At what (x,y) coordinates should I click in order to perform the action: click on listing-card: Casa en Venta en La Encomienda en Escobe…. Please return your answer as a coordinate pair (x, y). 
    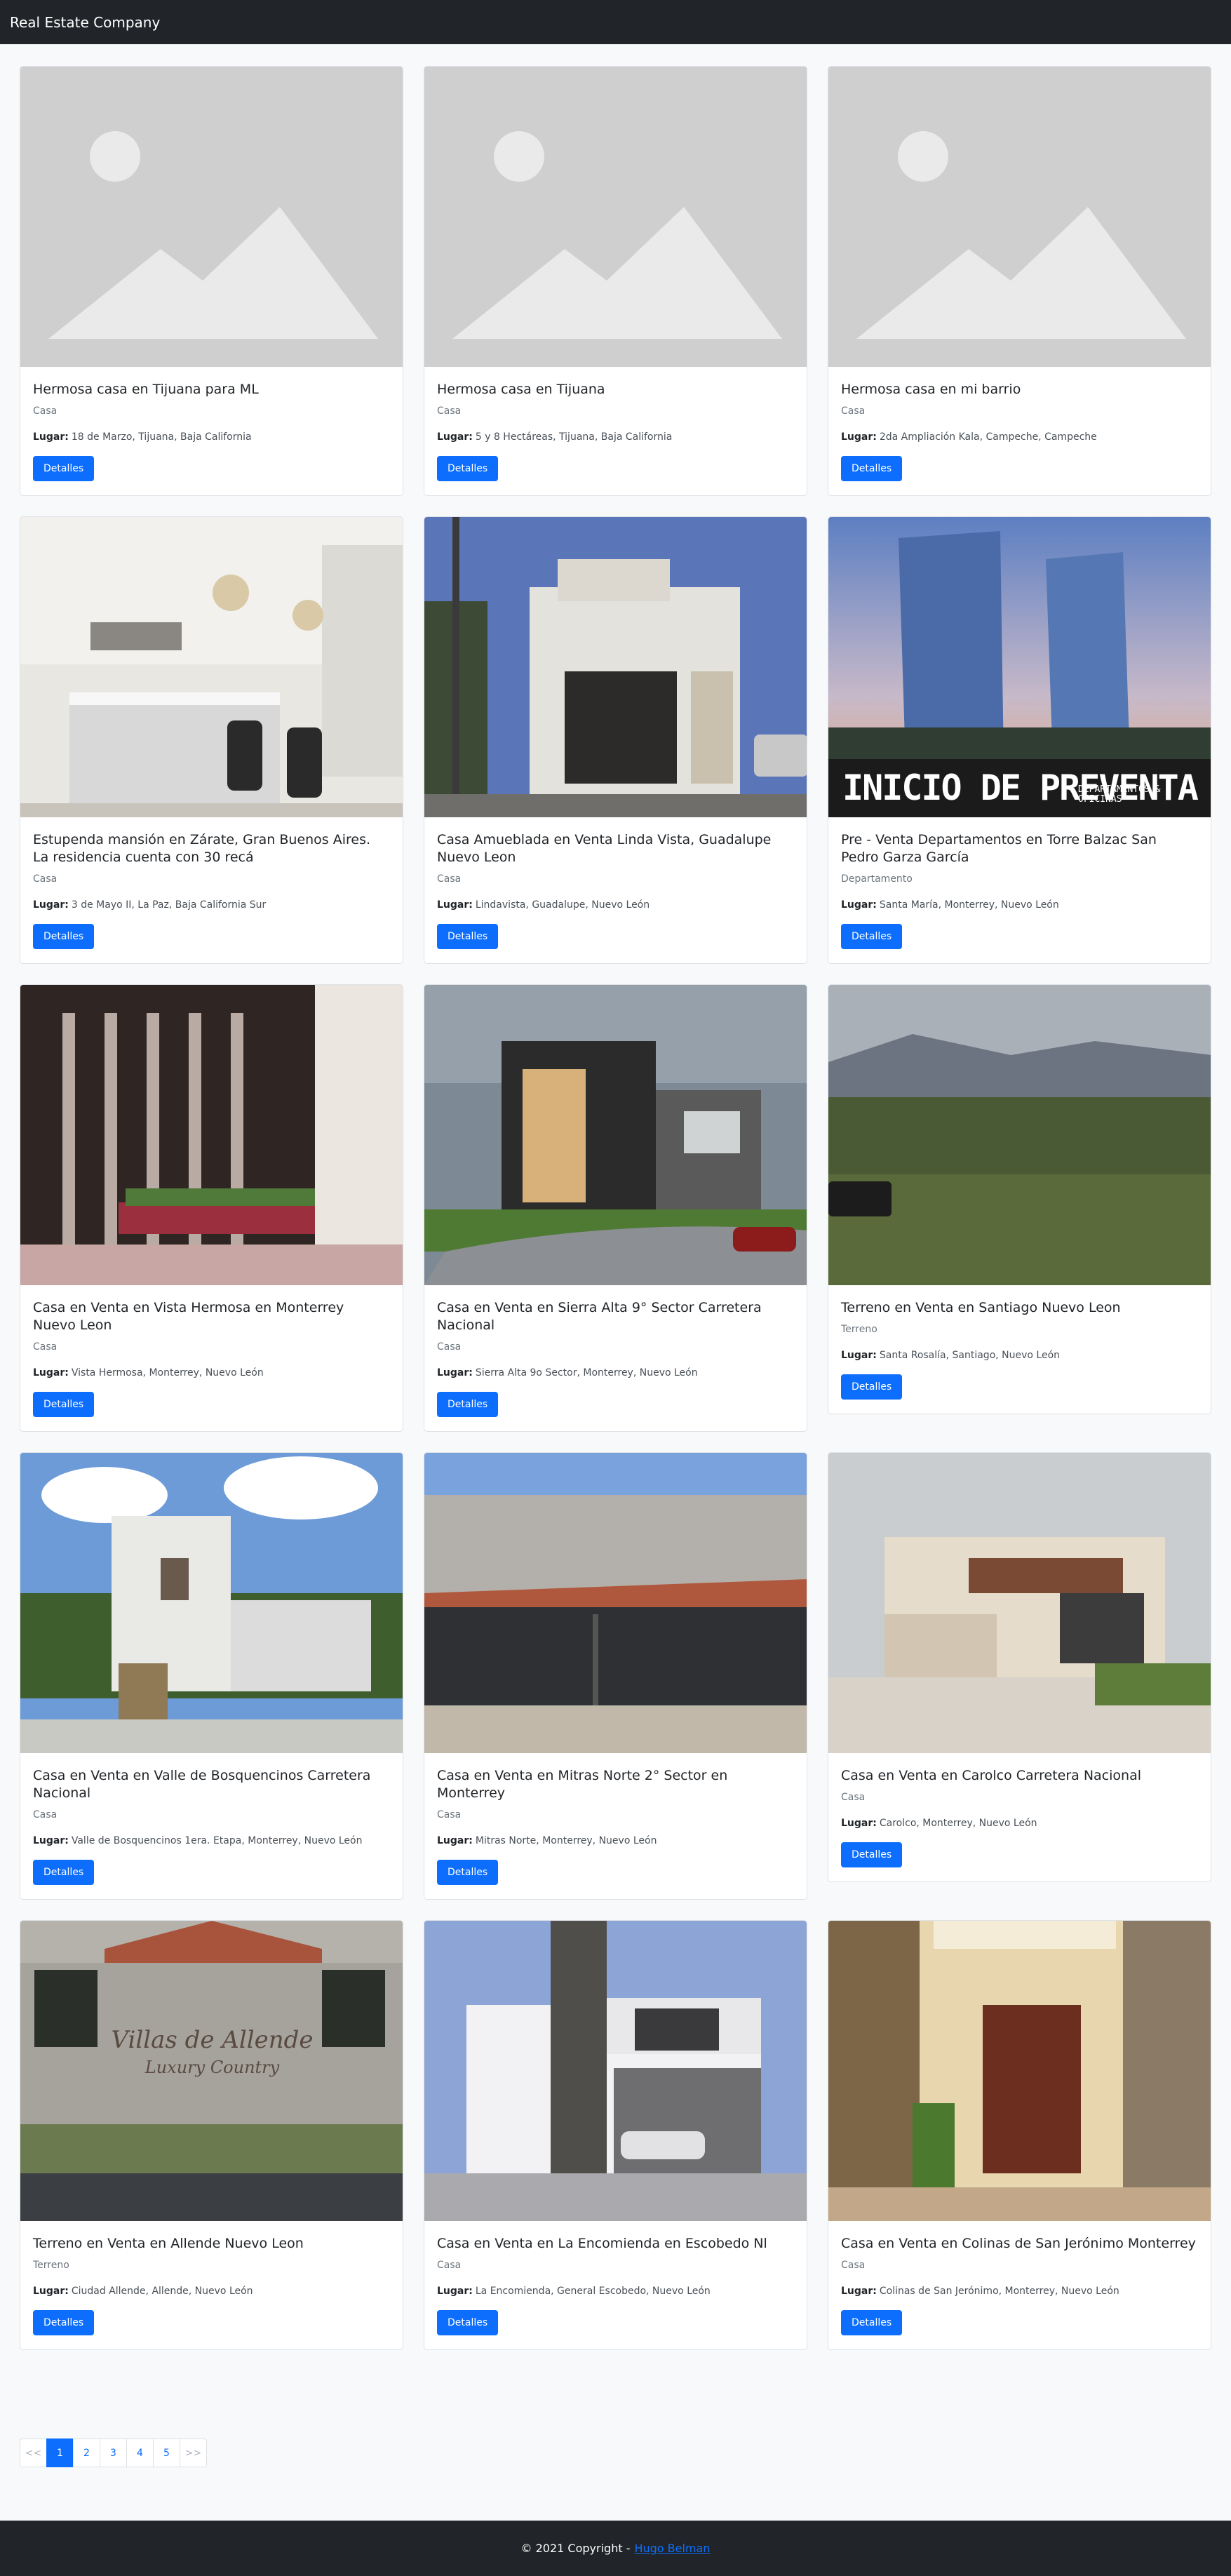
    Looking at the image, I should click on (615, 2135).